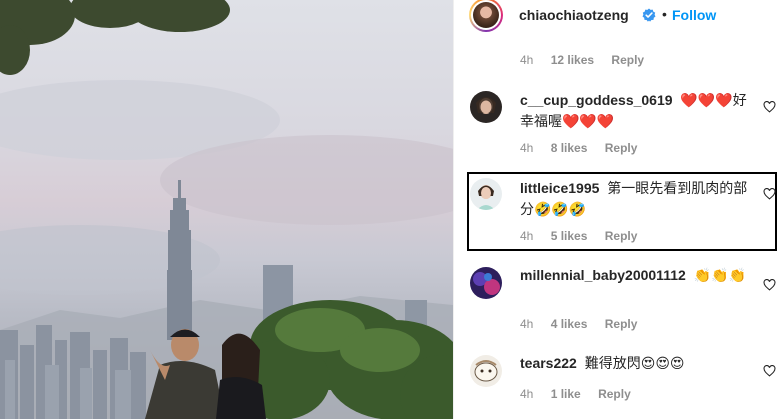 This screenshot has width=781, height=419. Describe the element at coordinates (603, 275) in the screenshot. I see `commenter-username: millennial_baby20001112` at that location.